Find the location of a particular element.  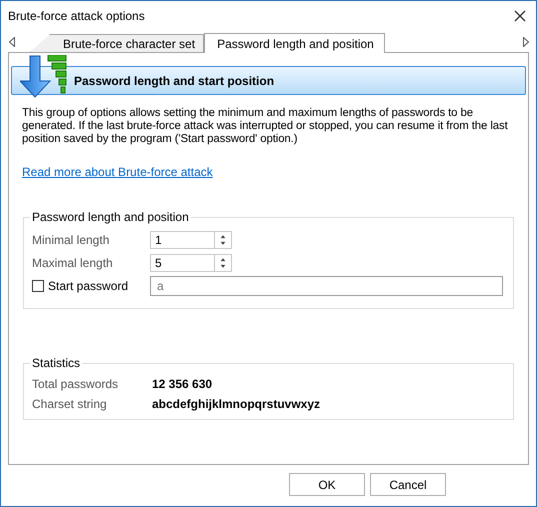

stat-value: abcdefghijklmnopqrstuvwxyz is located at coordinates (236, 404).